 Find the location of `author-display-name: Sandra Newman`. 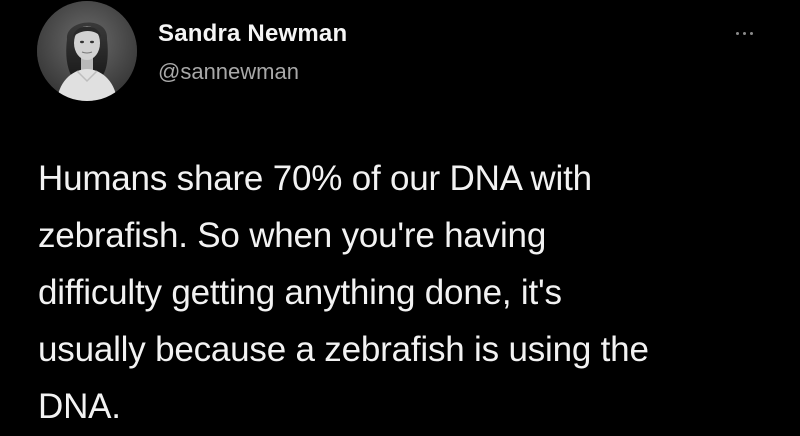

author-display-name: Sandra Newman is located at coordinates (252, 34).